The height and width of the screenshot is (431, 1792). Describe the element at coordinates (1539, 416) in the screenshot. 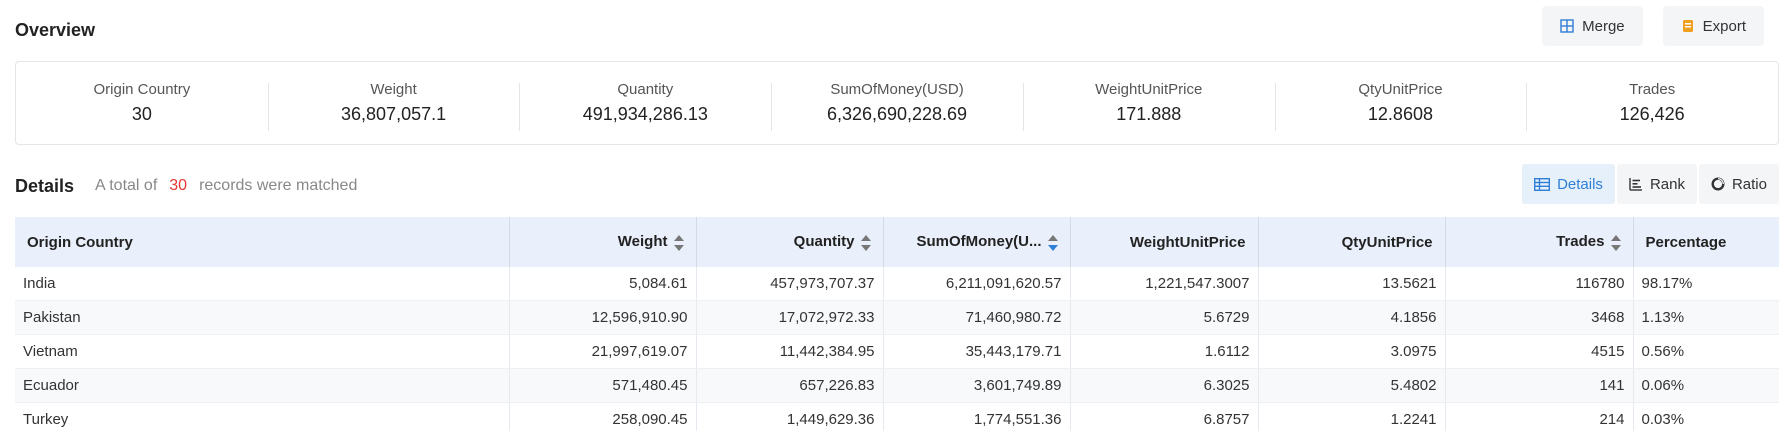

I see `cell-trades: 214` at that location.